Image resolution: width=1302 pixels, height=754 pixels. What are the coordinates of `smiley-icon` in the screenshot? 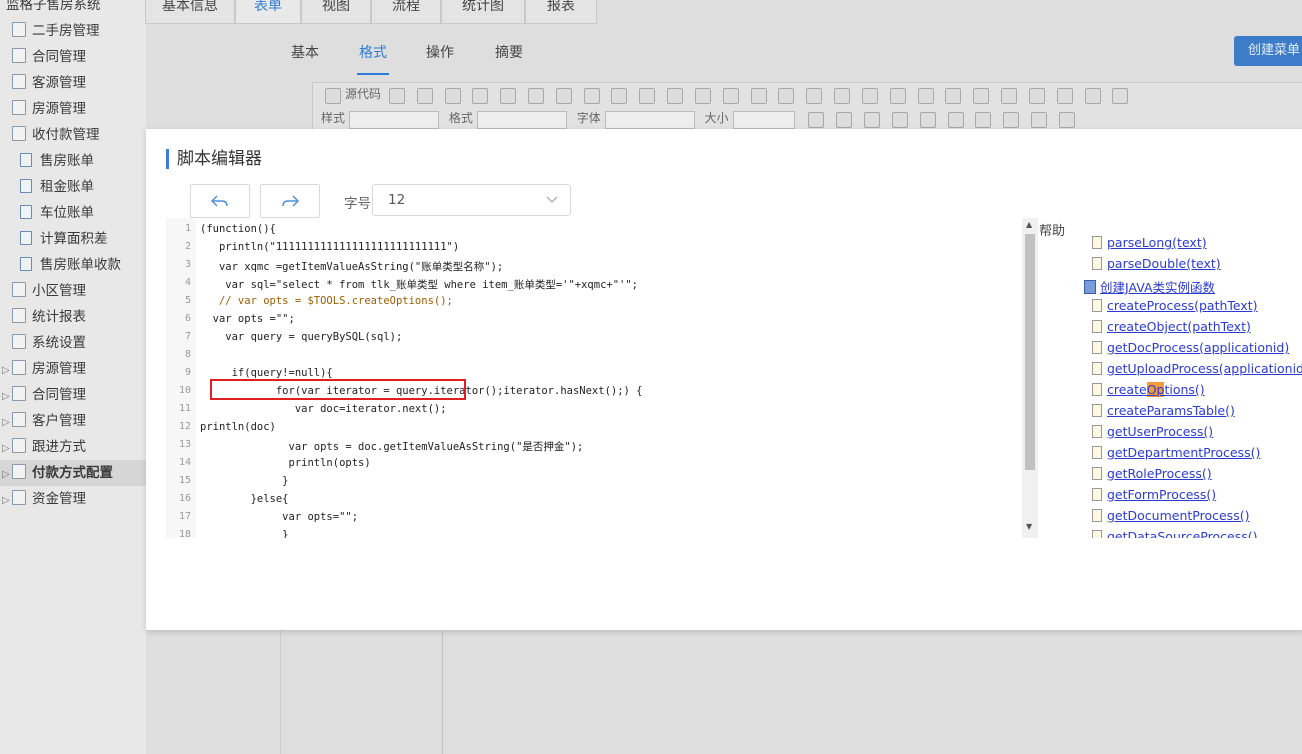 It's located at (1092, 96).